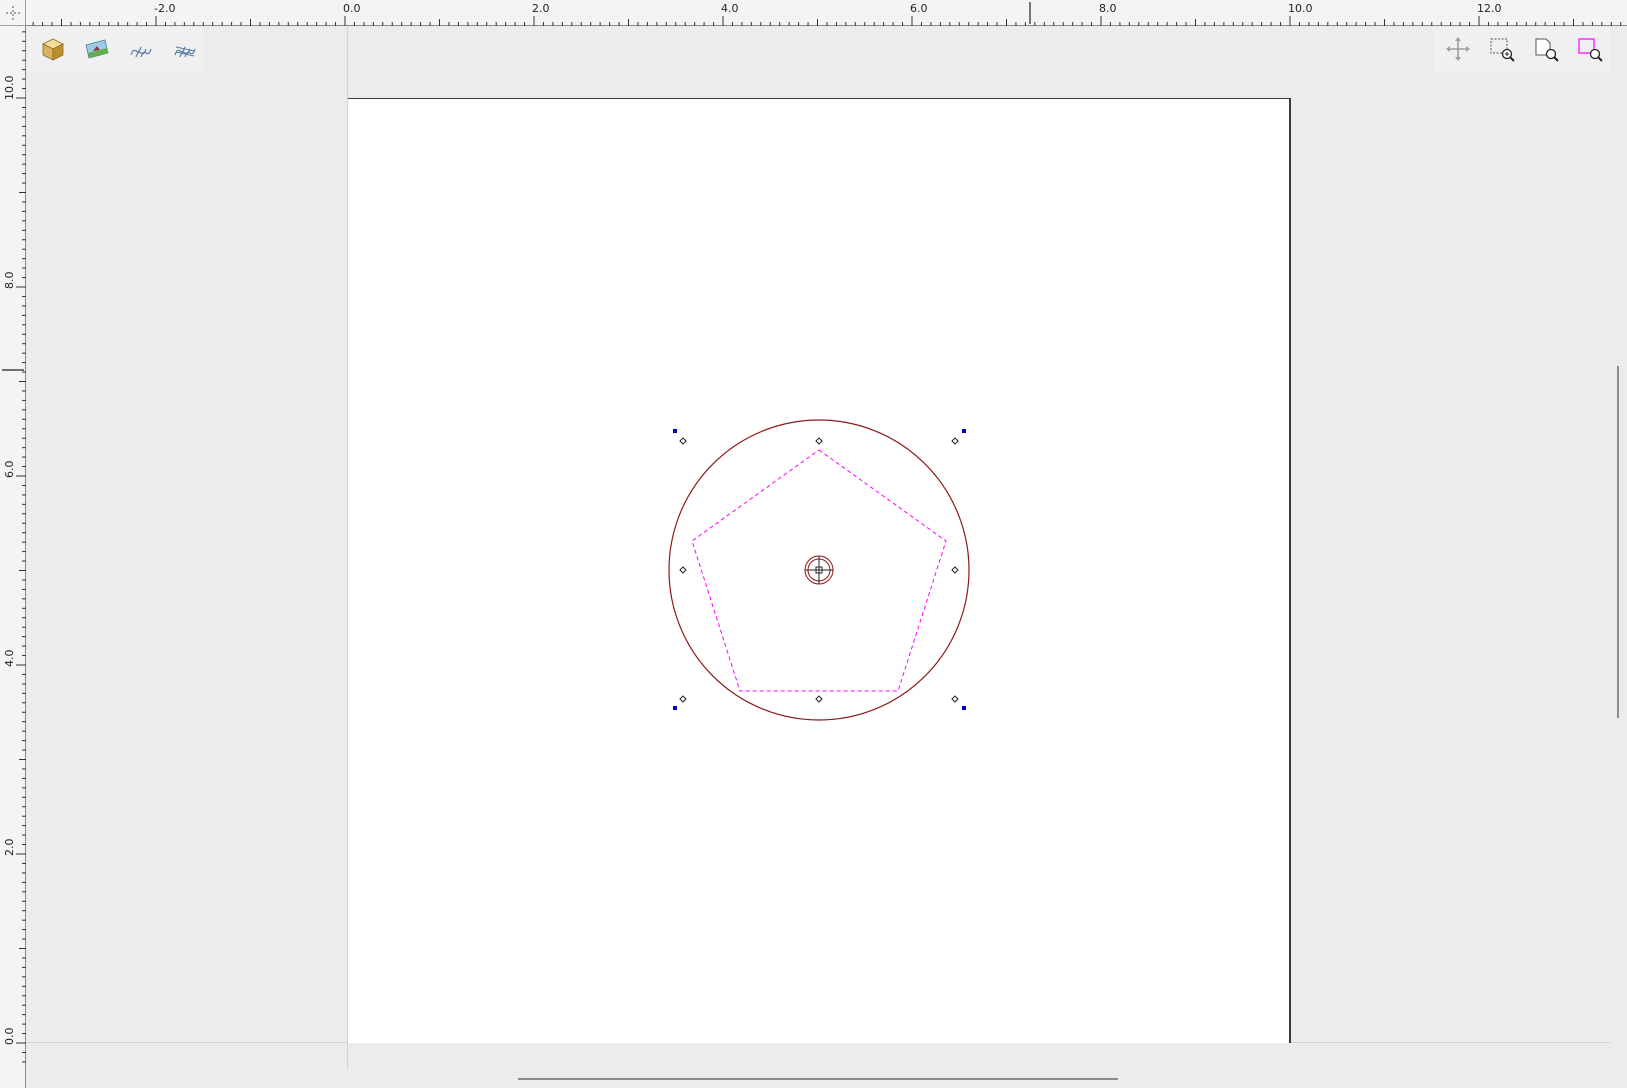  Describe the element at coordinates (1522, 49) in the screenshot. I see `right-toolbar` at that location.